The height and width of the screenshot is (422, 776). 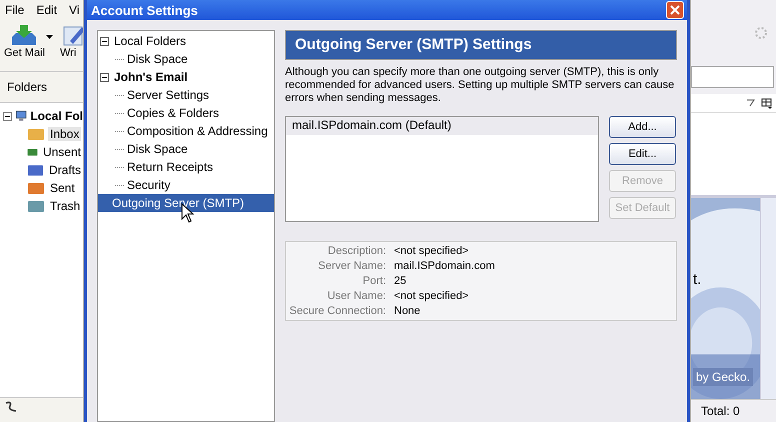 I want to click on menu-item: Edit, so click(x=47, y=9).